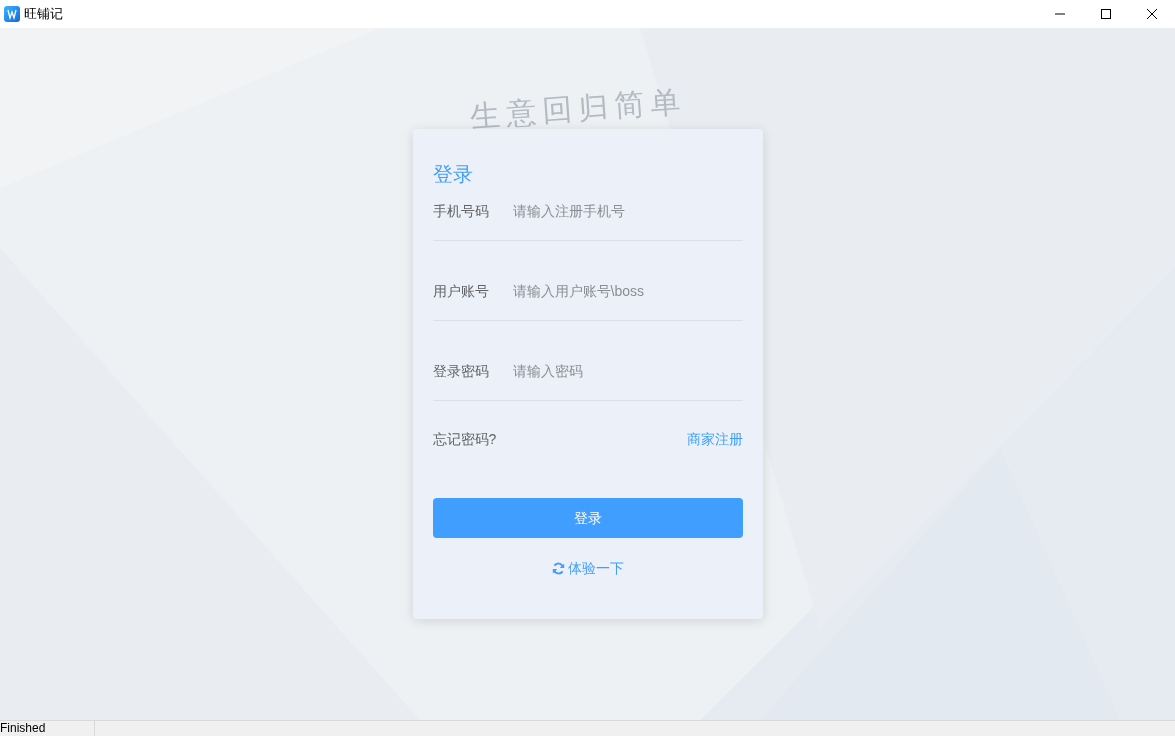 The height and width of the screenshot is (736, 1175). I want to click on maximize-icon, so click(1106, 14).